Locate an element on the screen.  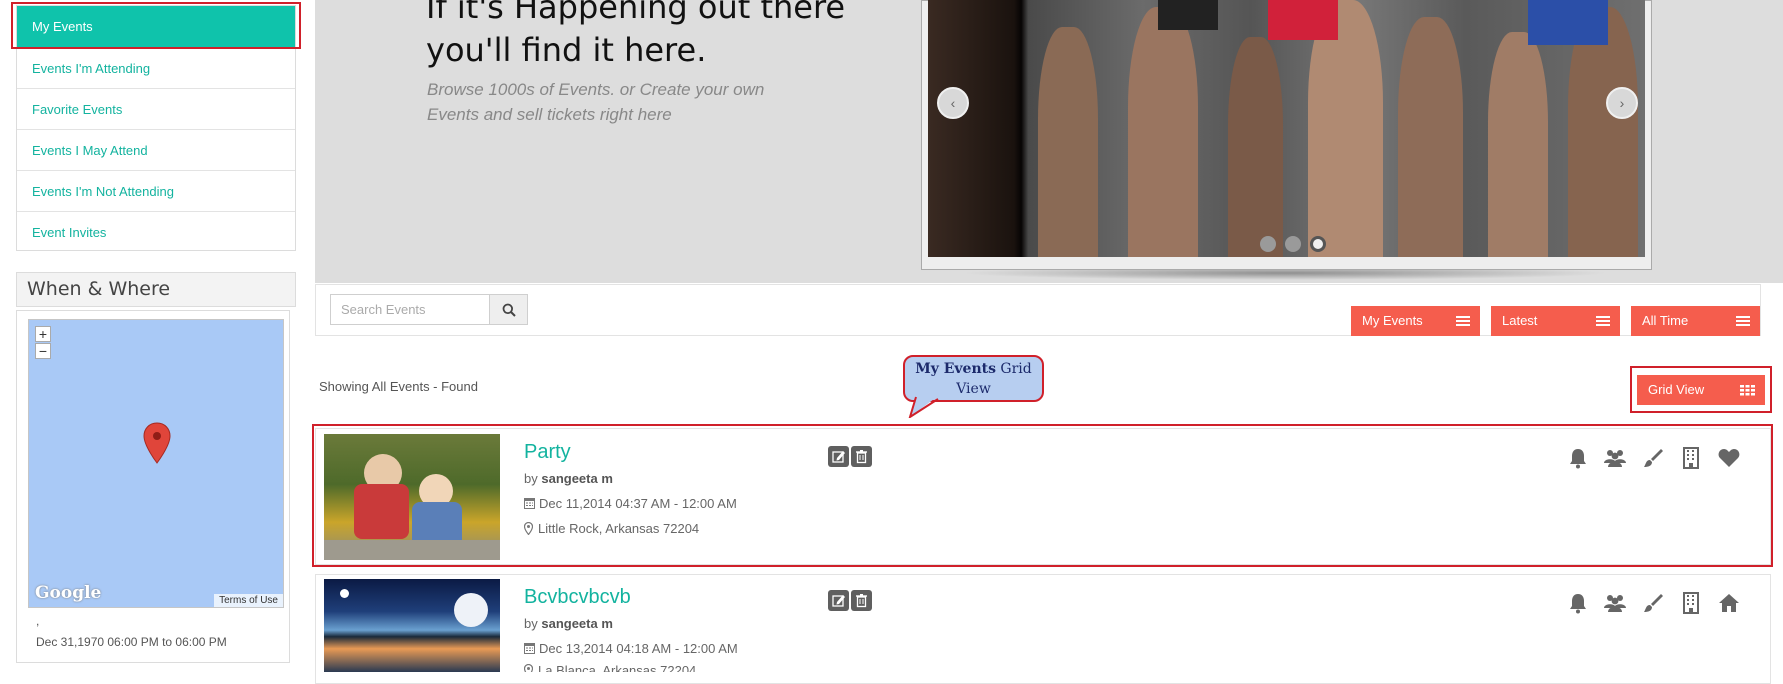
grid-view-button: Grid View is located at coordinates (1701, 390).